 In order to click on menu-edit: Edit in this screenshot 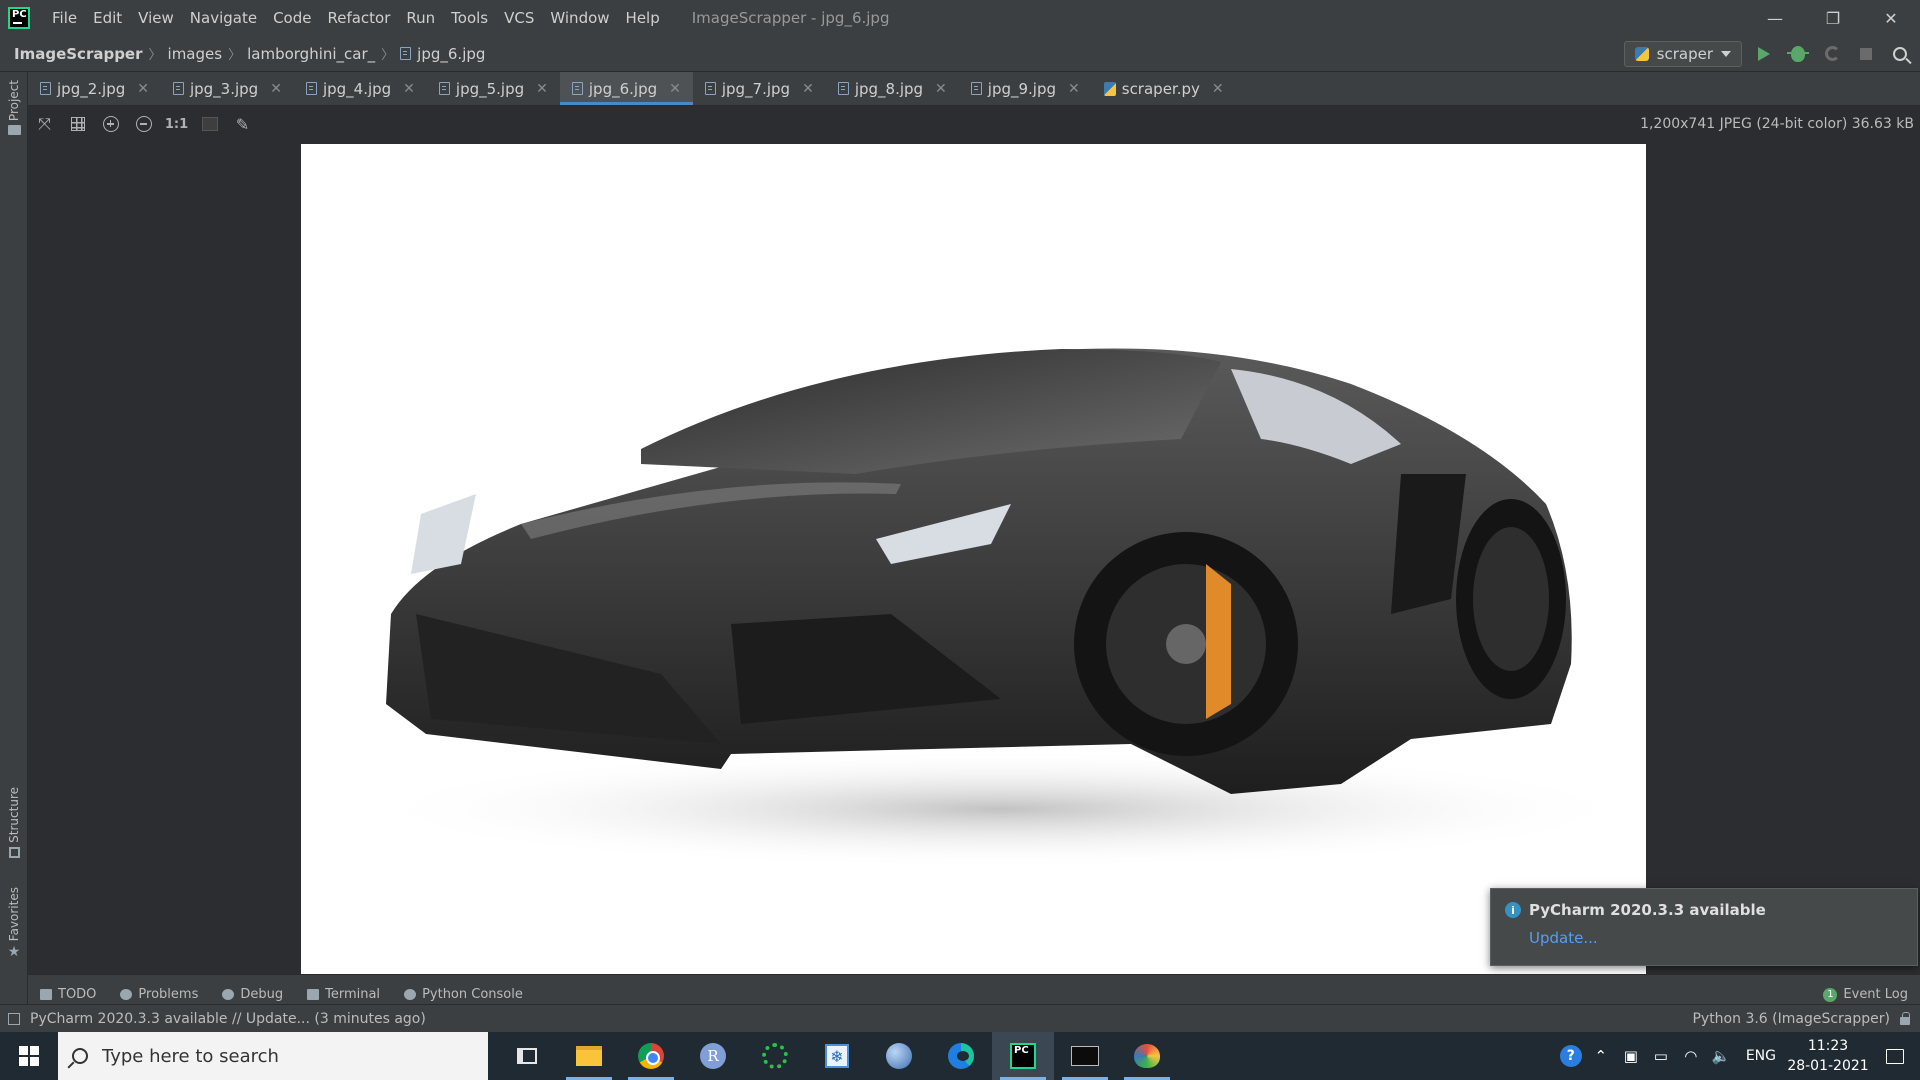, I will do `click(107, 18)`.